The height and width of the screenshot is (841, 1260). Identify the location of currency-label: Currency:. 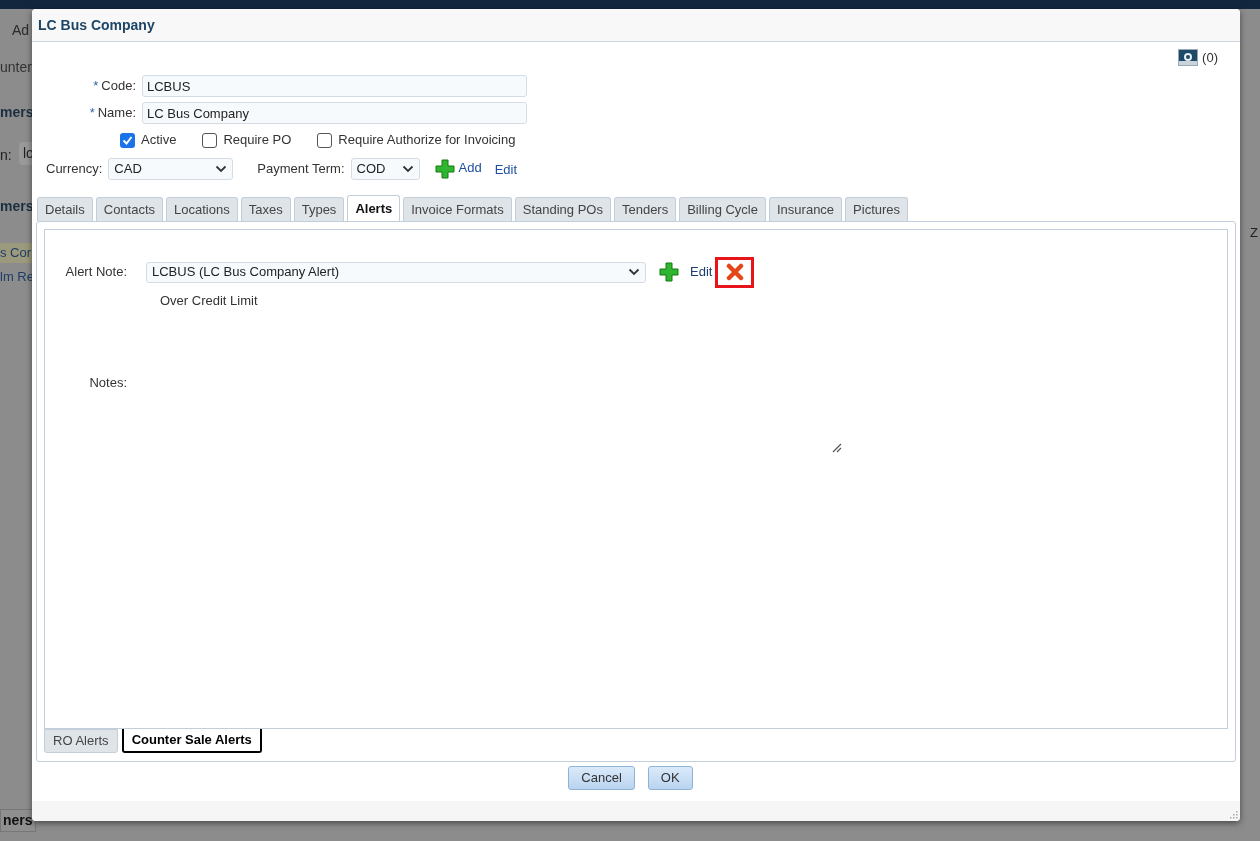
(74, 169).